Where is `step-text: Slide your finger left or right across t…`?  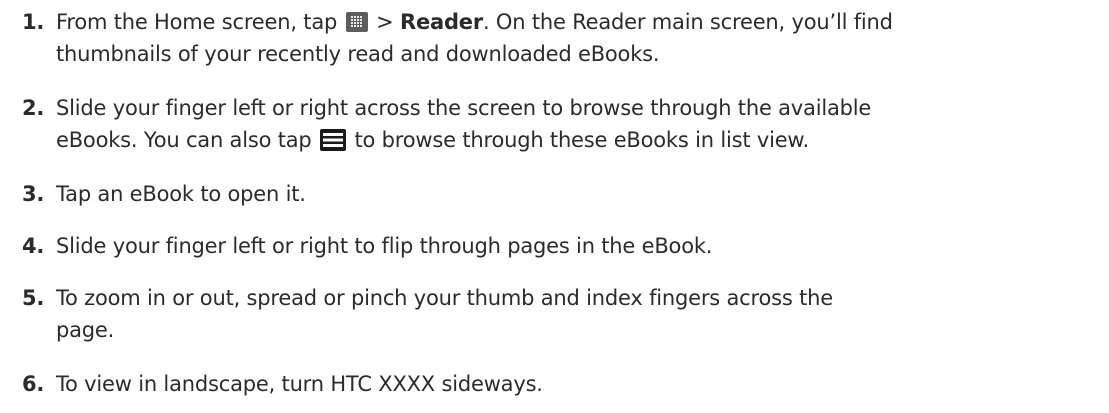 step-text: Slide your finger left or right across t… is located at coordinates (581, 124).